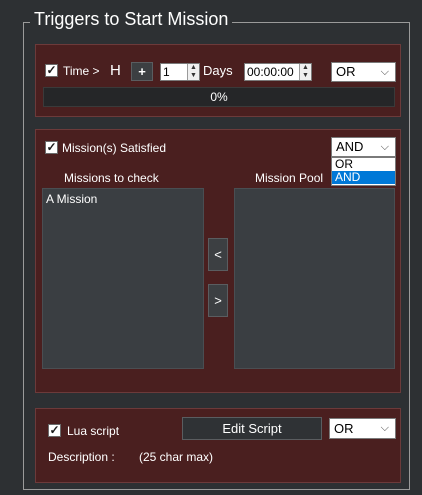  What do you see at coordinates (166, 72) in the screenshot?
I see `days-value: 1` at bounding box center [166, 72].